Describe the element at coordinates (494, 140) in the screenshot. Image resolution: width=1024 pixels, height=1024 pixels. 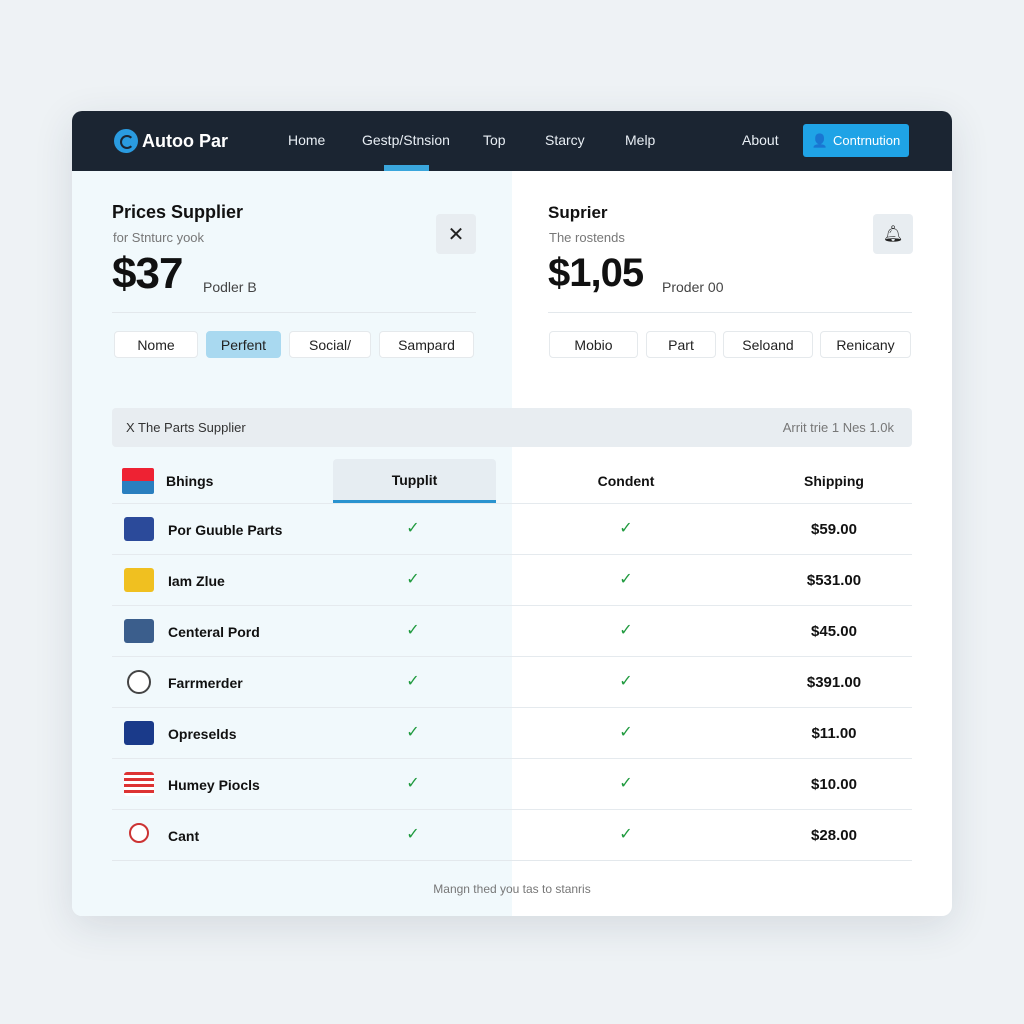
I see `nav-top: Top` at that location.